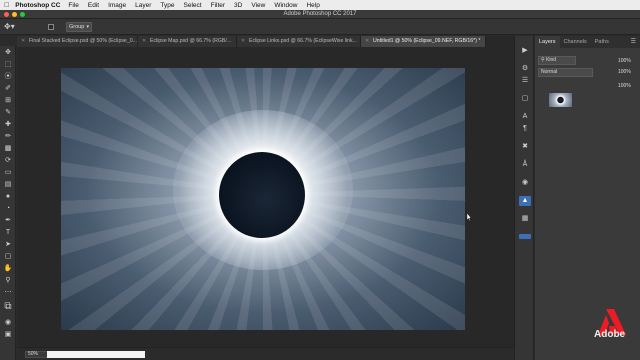 This screenshot has width=640, height=360. I want to click on menu-view: View, so click(258, 5).